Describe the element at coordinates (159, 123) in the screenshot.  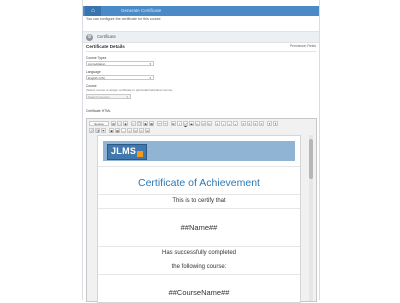
I see `undo-icon: ↶` at that location.